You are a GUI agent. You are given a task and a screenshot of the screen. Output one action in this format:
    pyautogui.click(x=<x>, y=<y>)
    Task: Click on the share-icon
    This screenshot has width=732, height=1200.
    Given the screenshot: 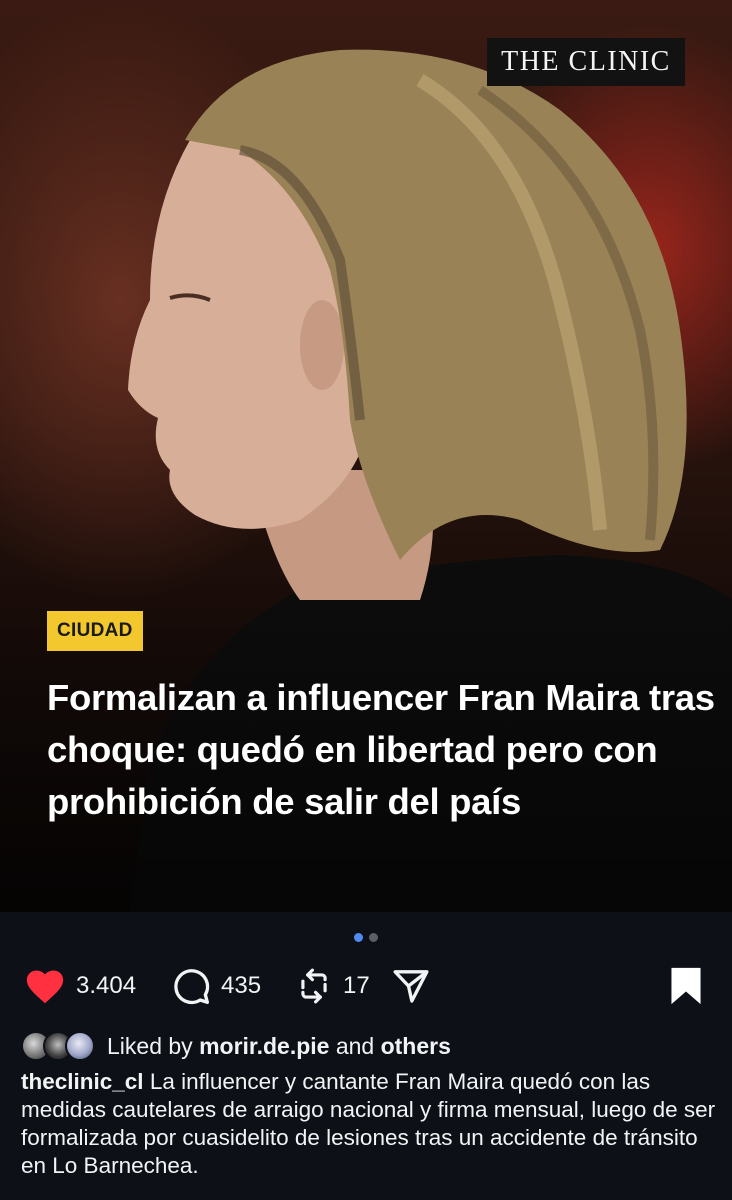 What is the action you would take?
    pyautogui.click(x=411, y=986)
    